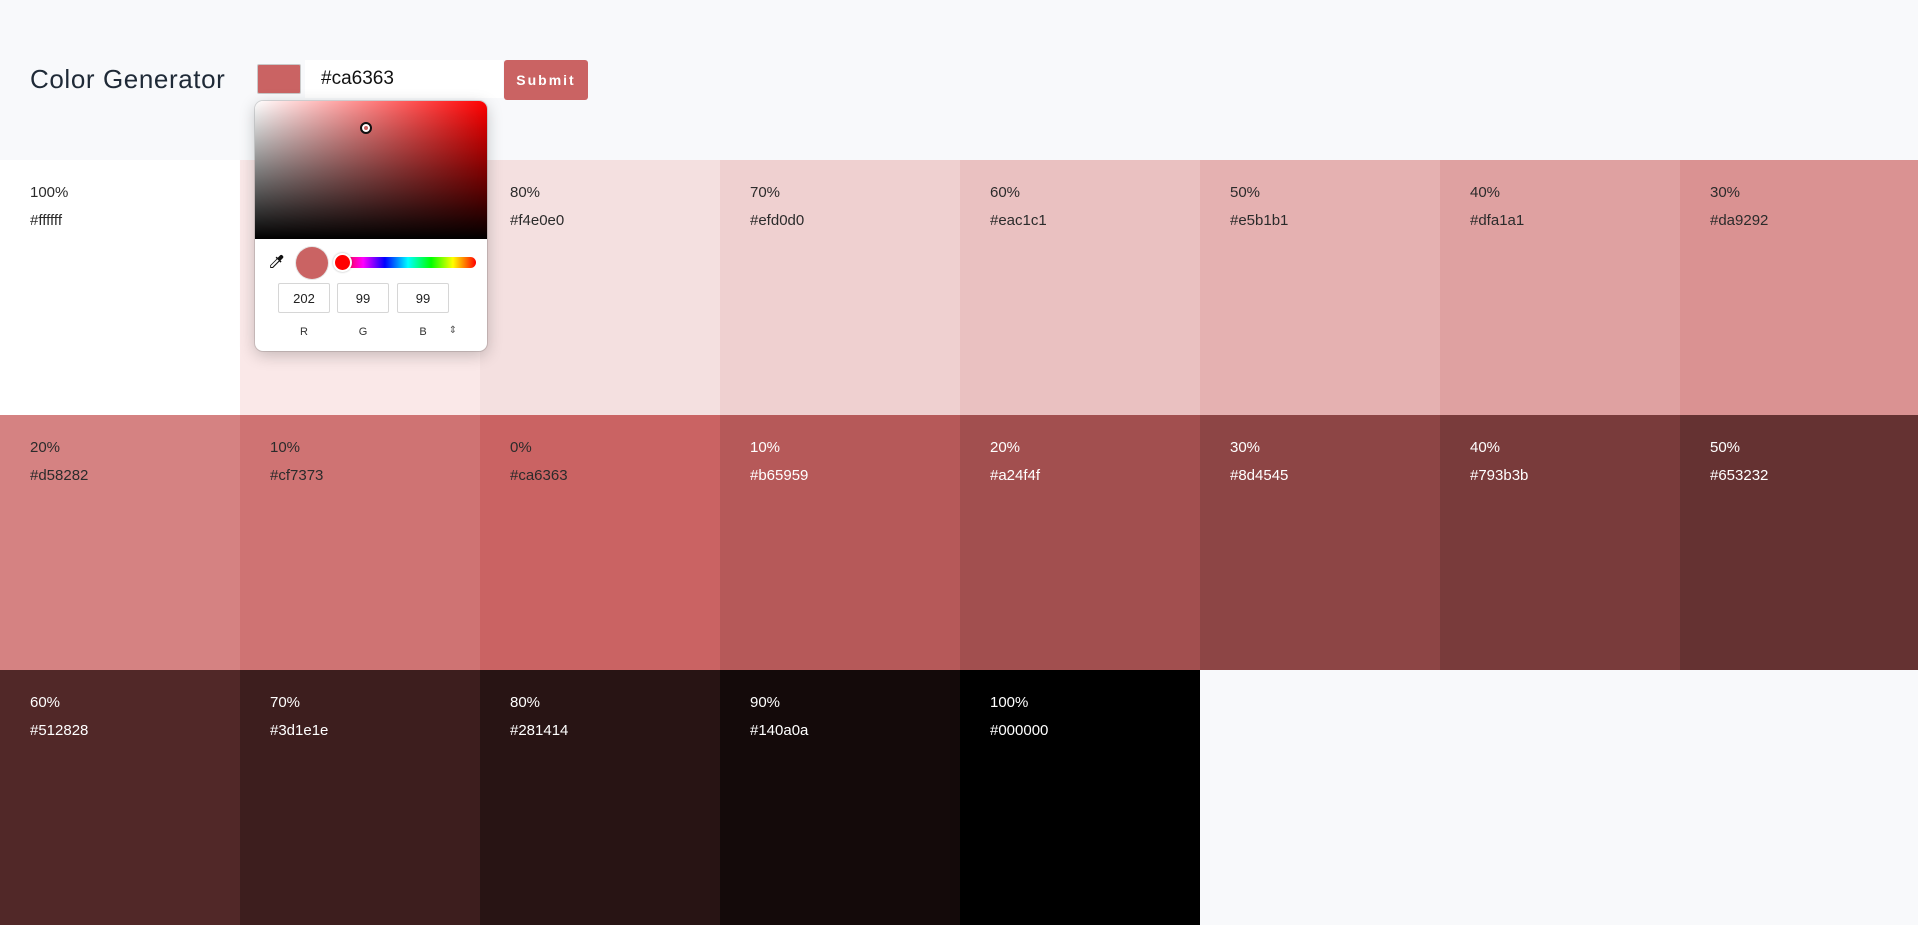 This screenshot has height=925, width=1918. I want to click on color-tile: 80% #281414, so click(600, 797).